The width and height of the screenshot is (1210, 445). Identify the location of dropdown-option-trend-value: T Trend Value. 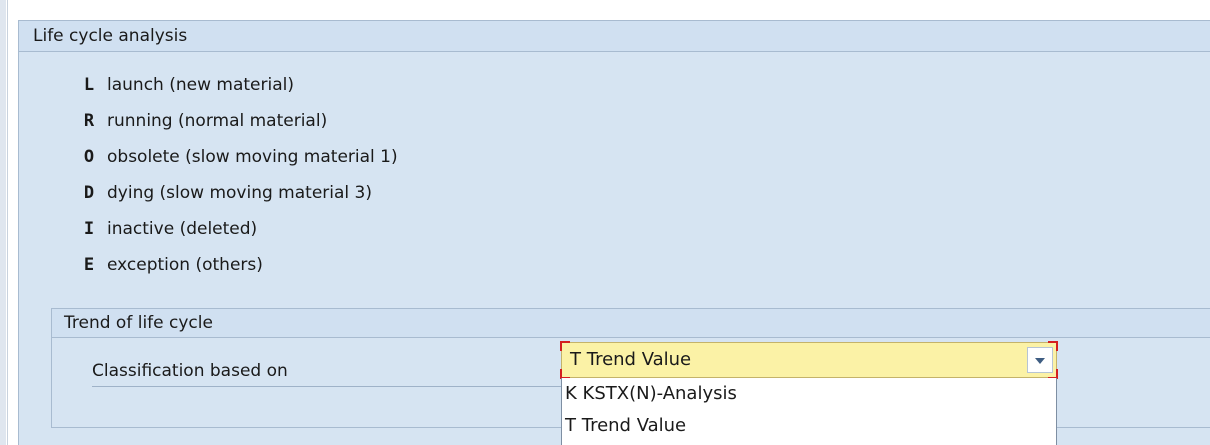
(809, 426).